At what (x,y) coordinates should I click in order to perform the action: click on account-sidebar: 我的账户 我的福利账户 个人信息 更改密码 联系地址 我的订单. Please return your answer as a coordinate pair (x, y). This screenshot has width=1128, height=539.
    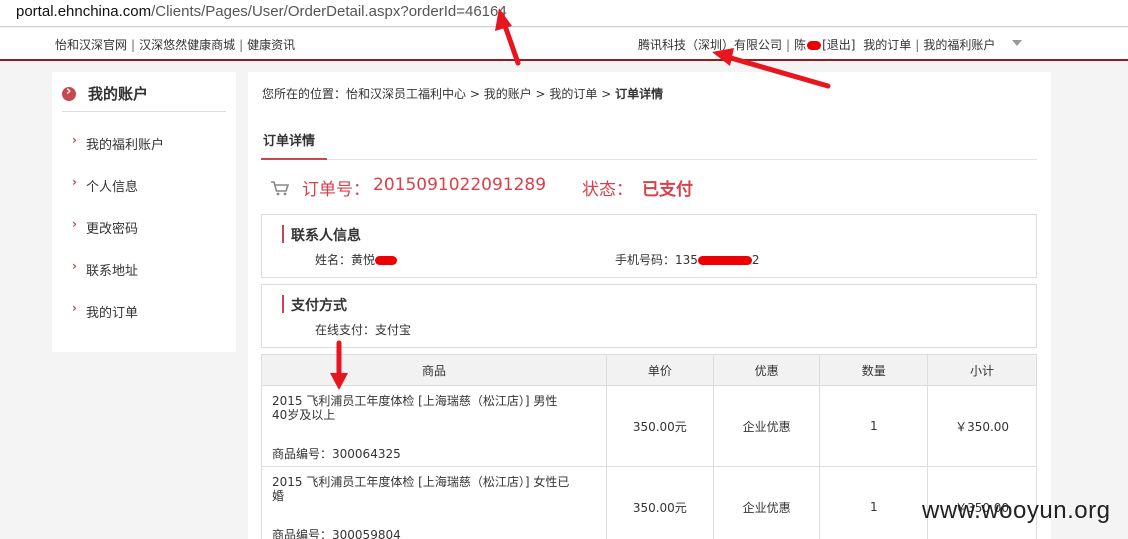
    Looking at the image, I should click on (144, 212).